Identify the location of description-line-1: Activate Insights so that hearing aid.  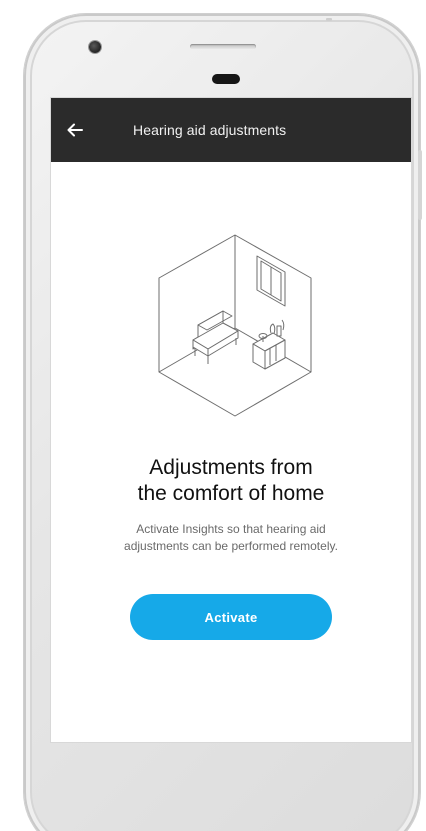
(231, 529).